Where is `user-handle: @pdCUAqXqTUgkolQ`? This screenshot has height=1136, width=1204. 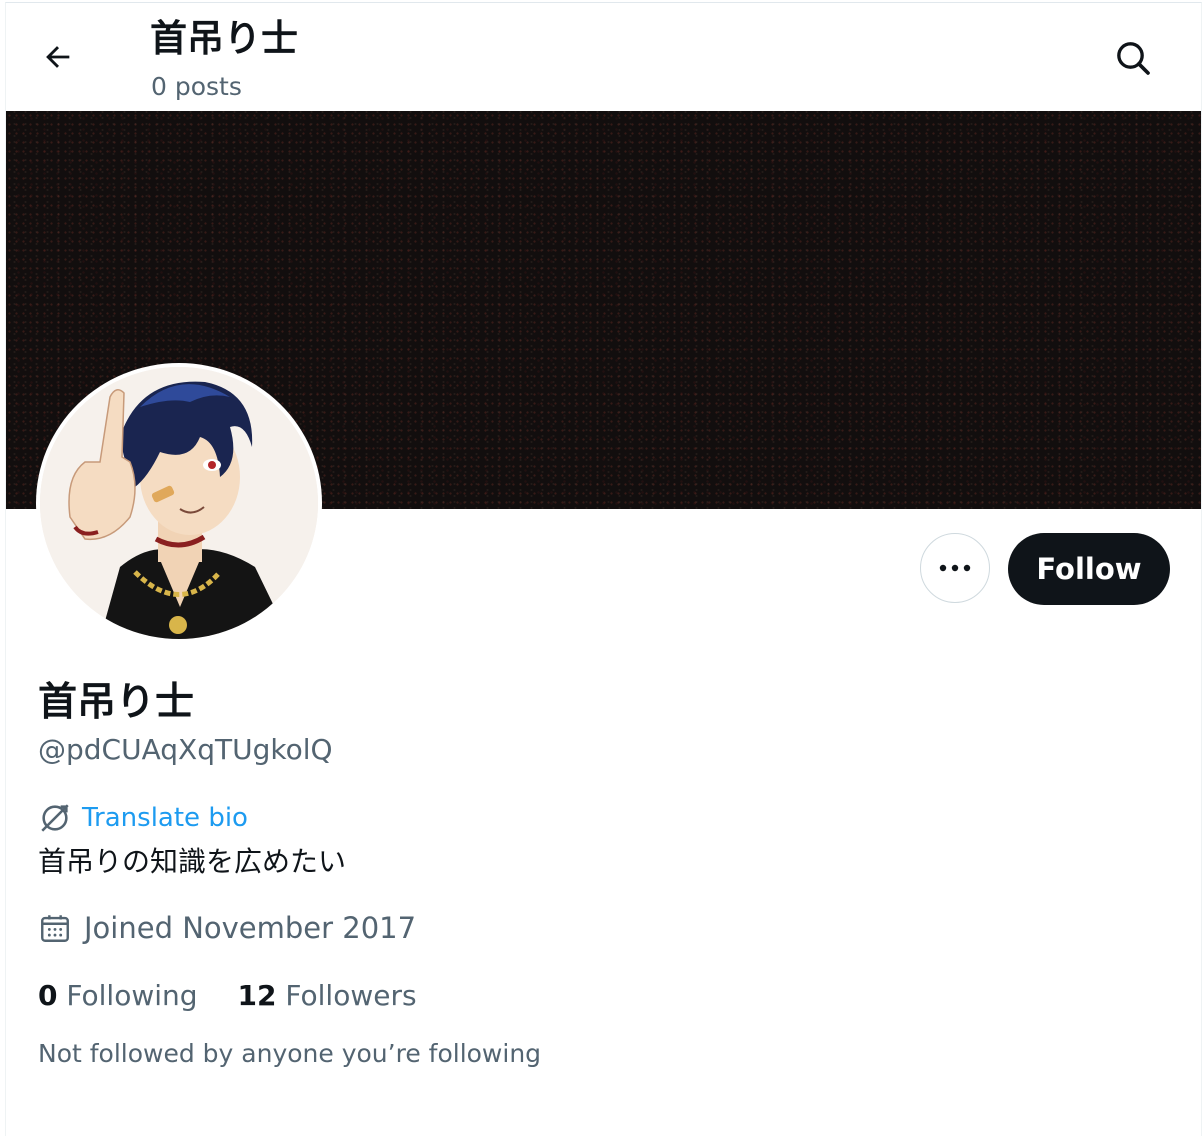 user-handle: @pdCUAqXqTUgkolQ is located at coordinates (185, 749).